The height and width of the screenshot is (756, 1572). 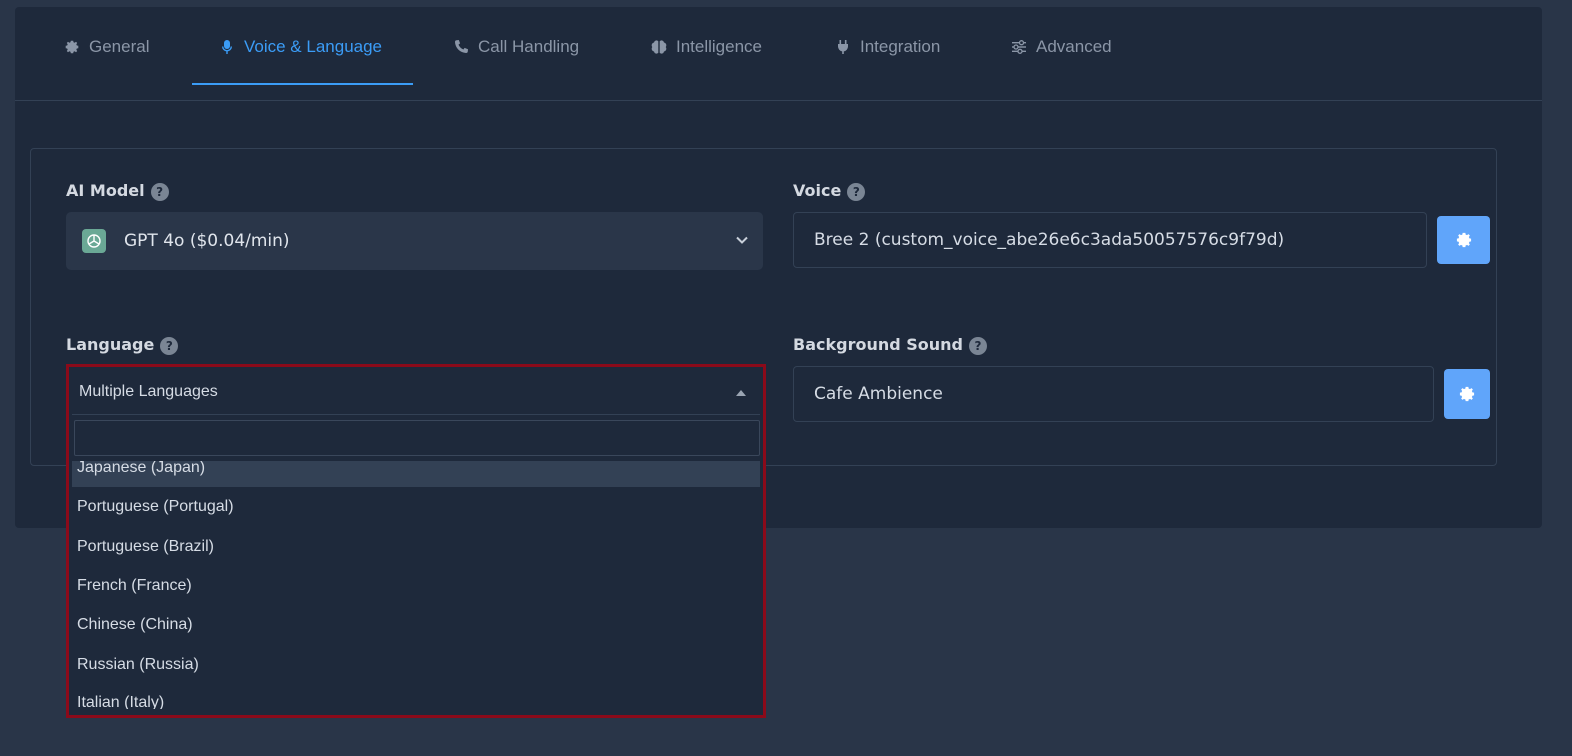 I want to click on language-option: Chinese (China), so click(x=416, y=624).